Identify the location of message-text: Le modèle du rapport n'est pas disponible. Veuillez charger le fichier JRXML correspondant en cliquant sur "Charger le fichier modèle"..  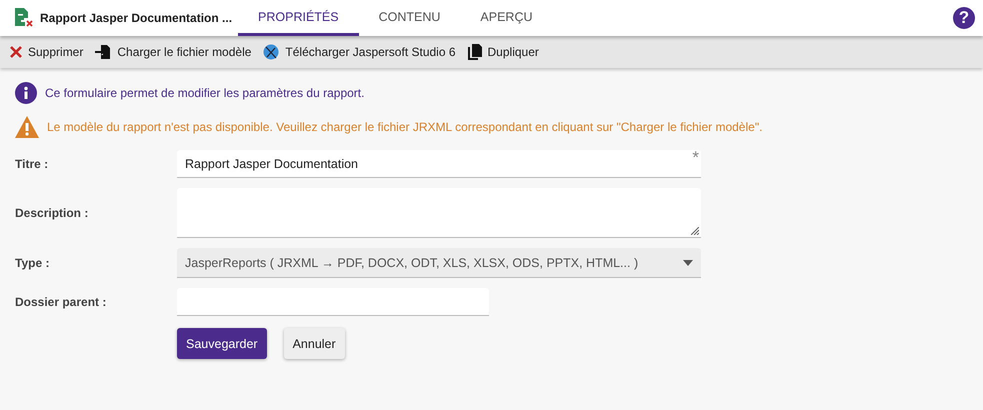
(404, 127).